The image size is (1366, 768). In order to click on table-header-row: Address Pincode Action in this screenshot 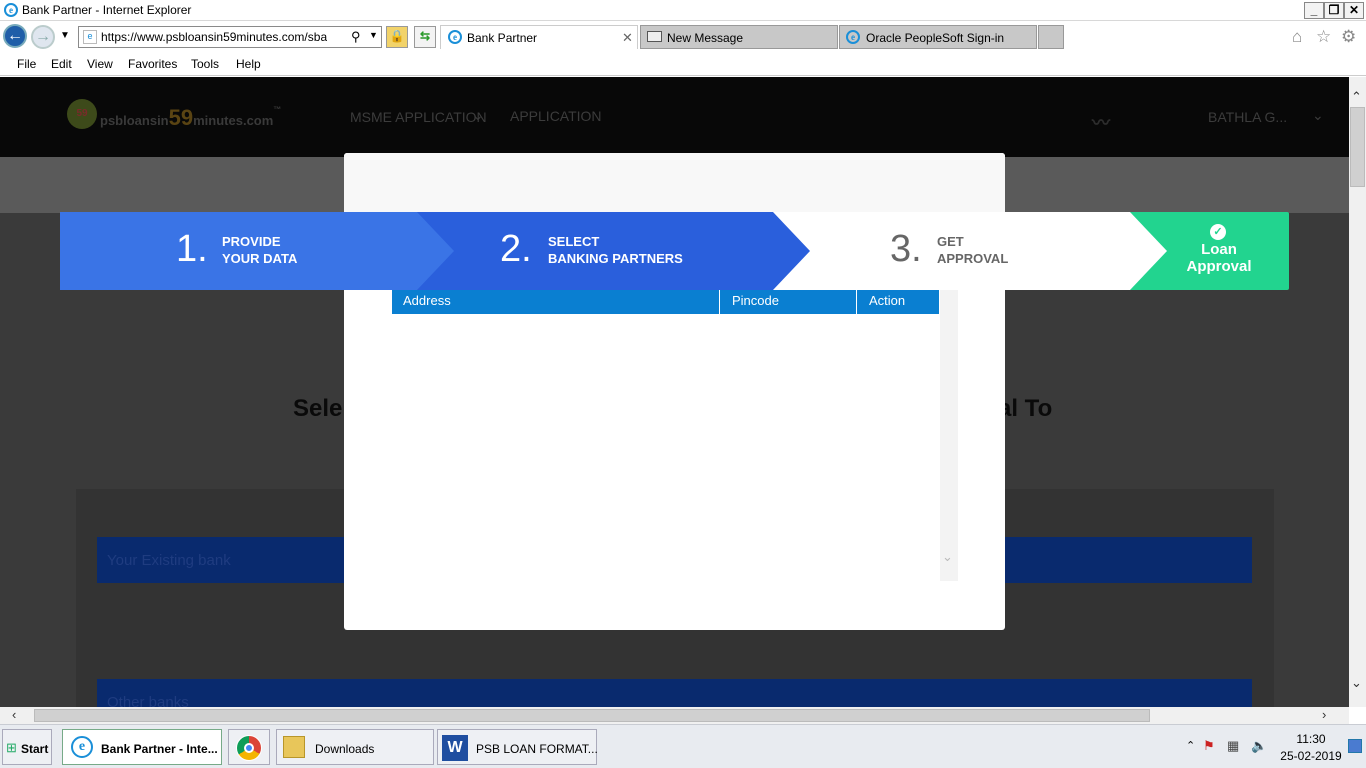, I will do `click(665, 301)`.